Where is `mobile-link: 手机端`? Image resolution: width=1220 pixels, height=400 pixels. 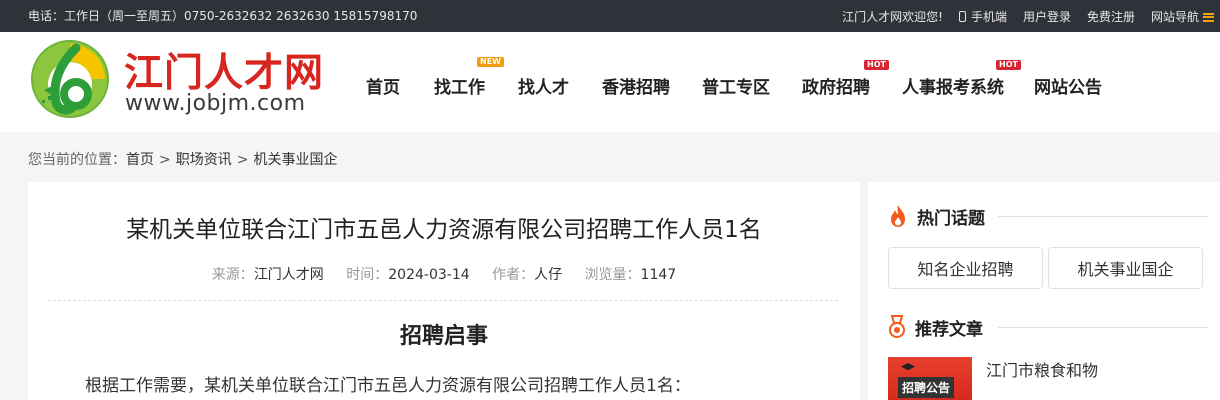 mobile-link: 手机端 is located at coordinates (982, 16).